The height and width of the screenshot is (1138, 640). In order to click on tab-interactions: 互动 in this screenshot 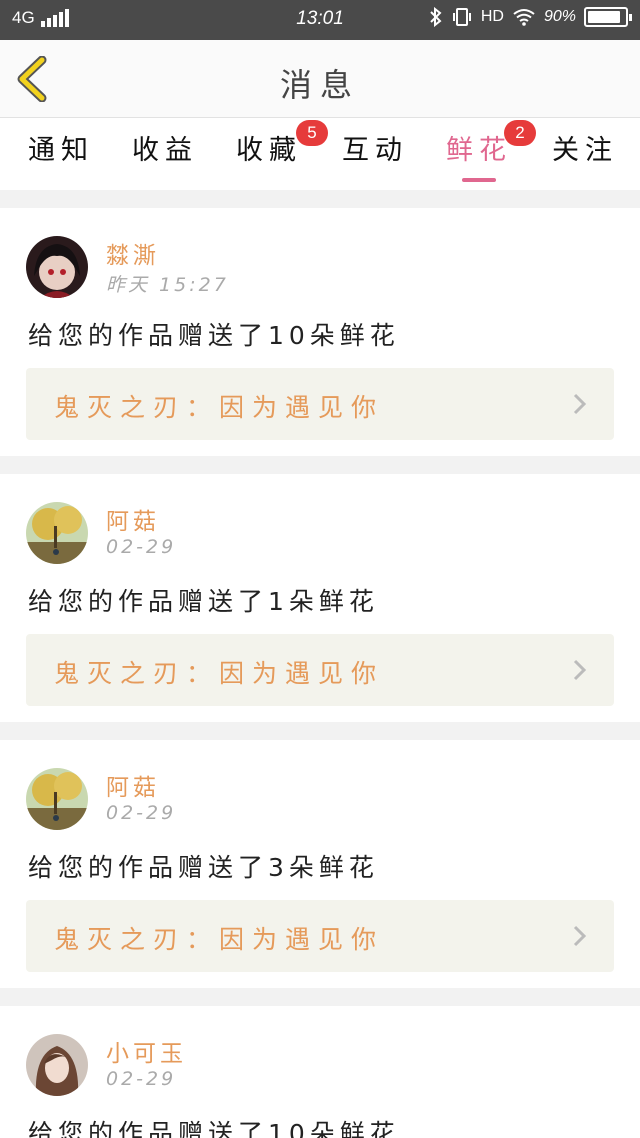, I will do `click(375, 156)`.